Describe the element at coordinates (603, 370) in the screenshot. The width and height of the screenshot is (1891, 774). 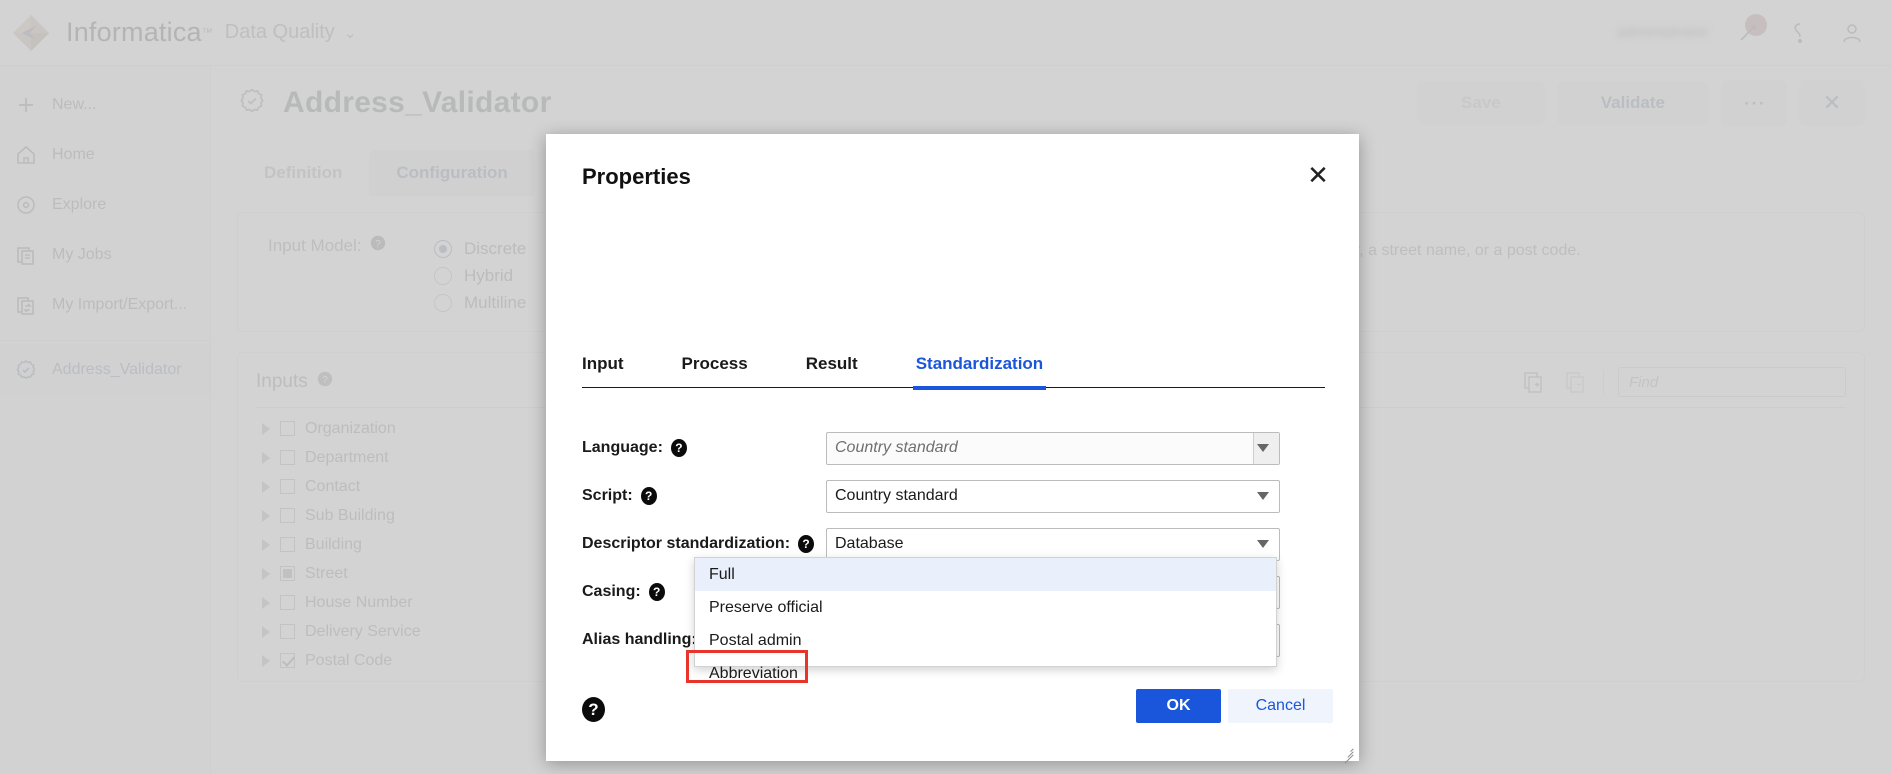
I see `tab-input: Input` at that location.